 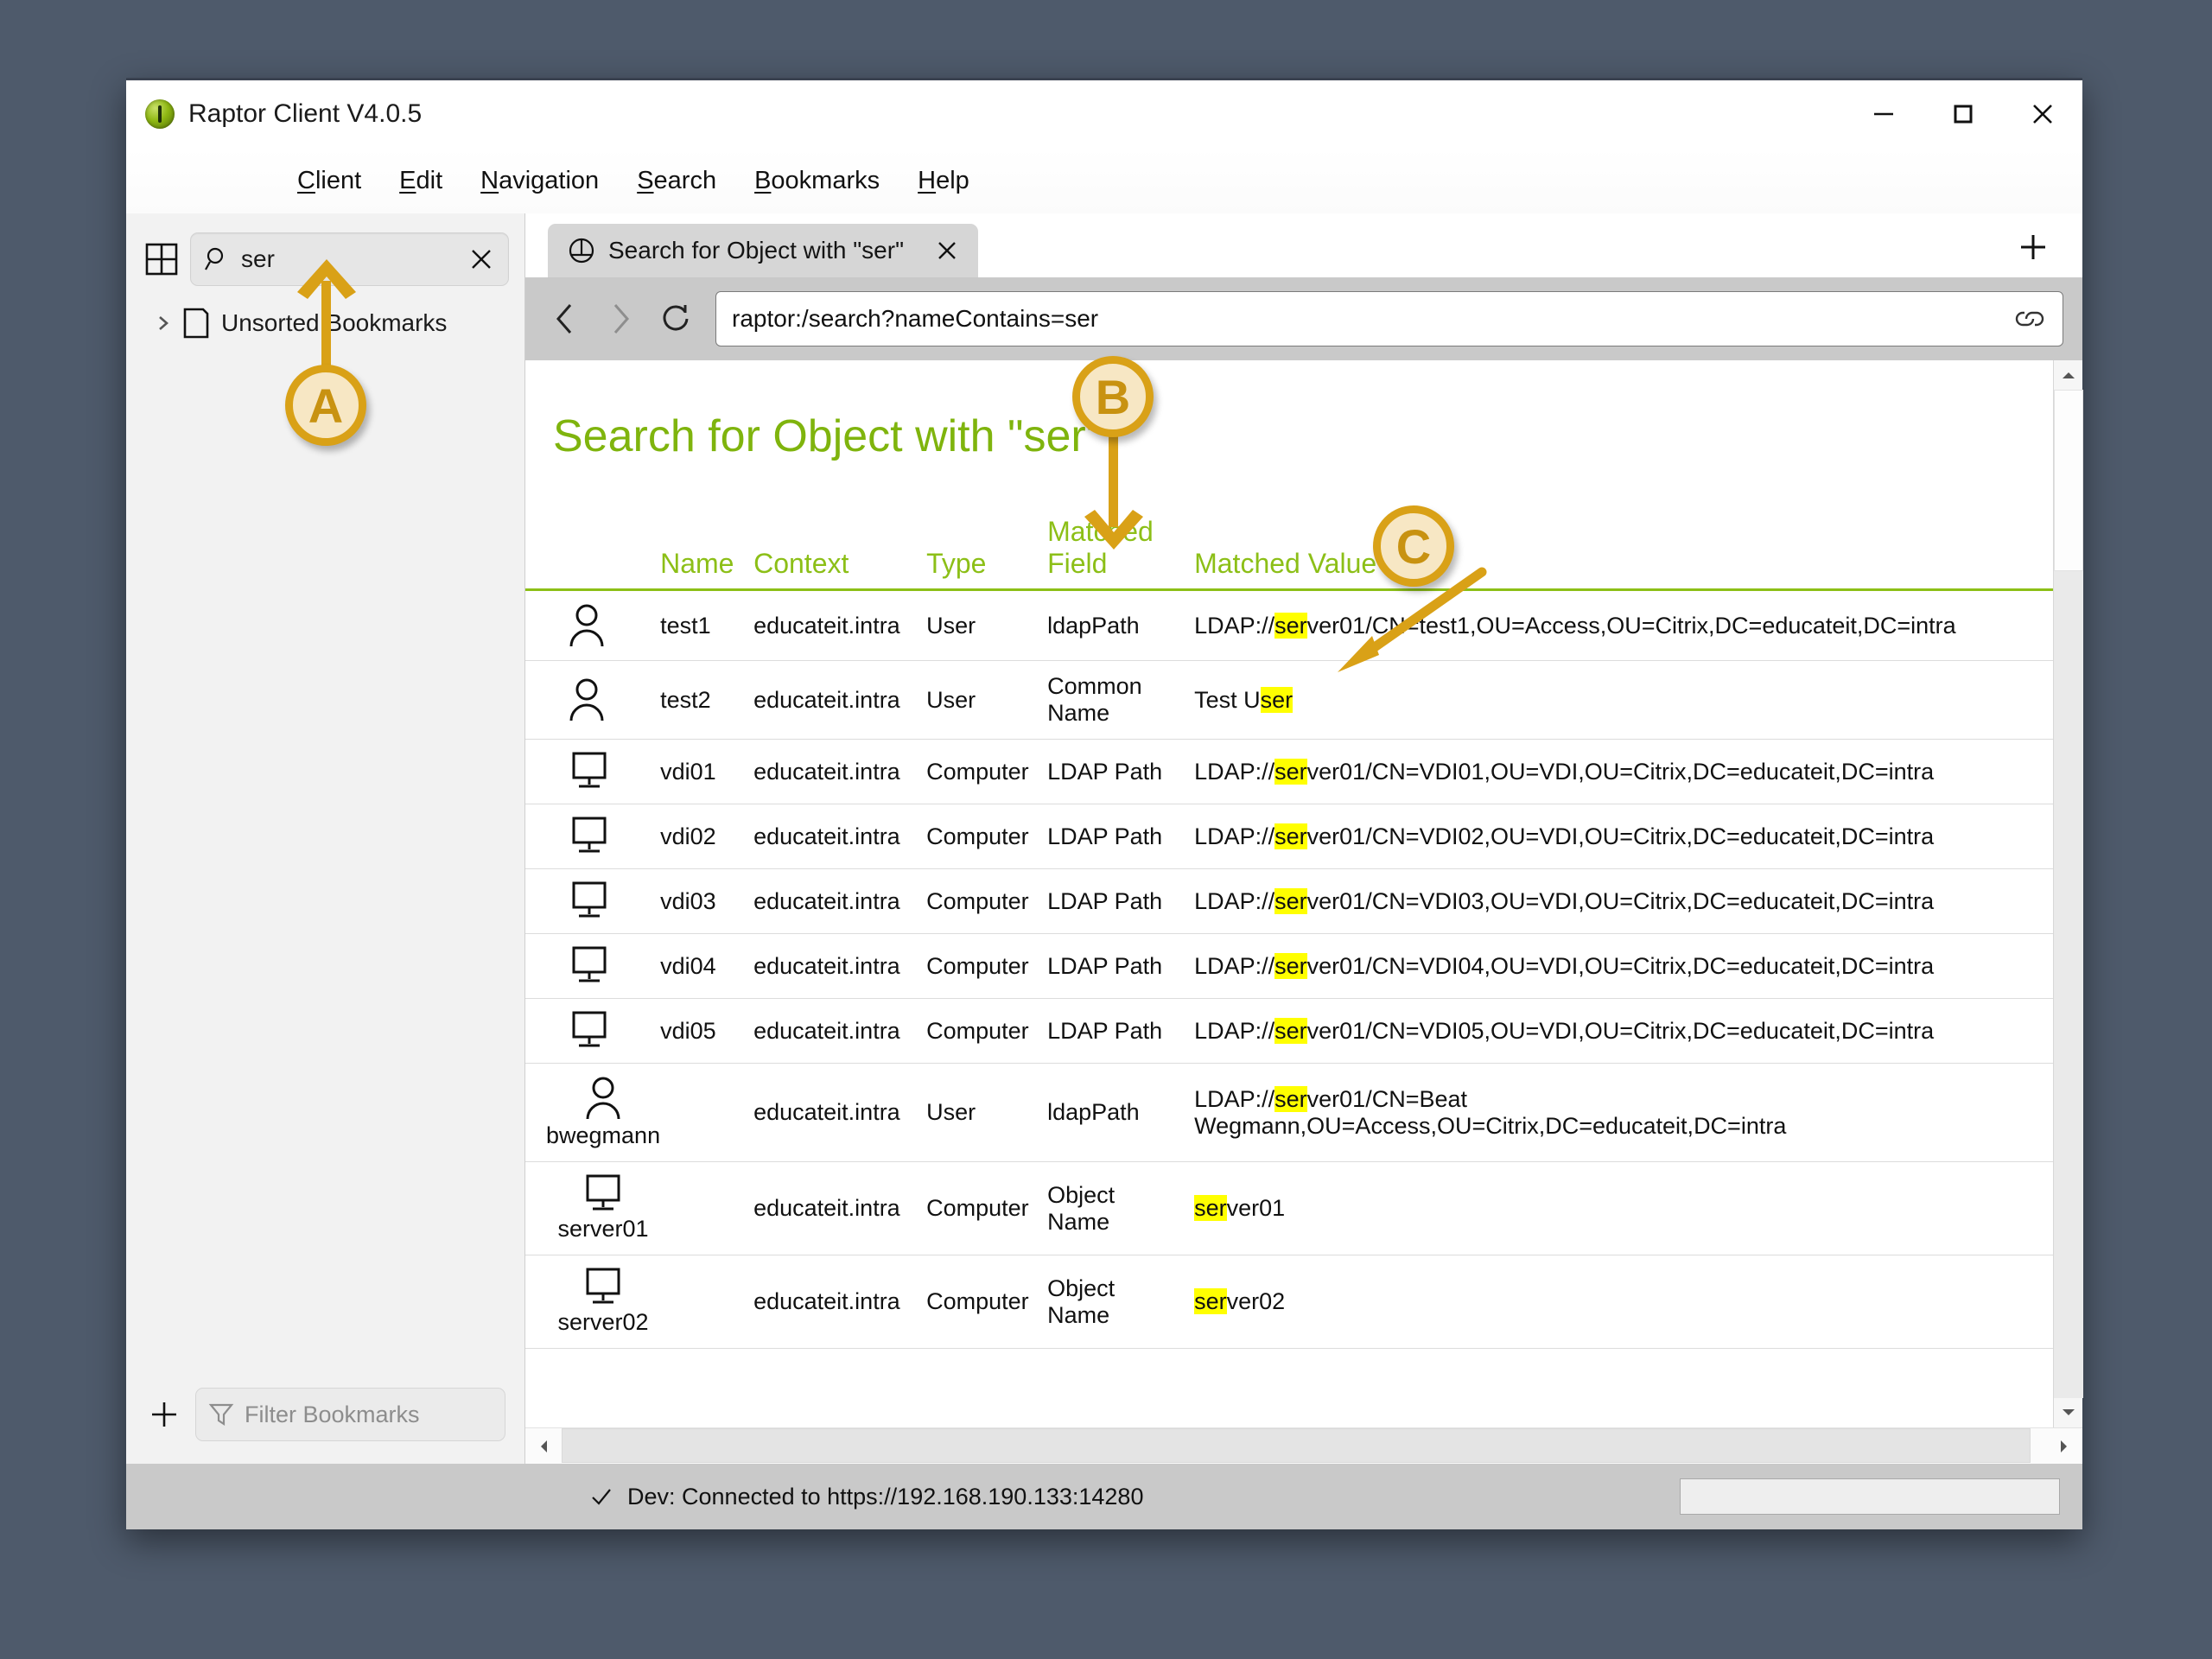 I want to click on maximize-button, so click(x=1963, y=114).